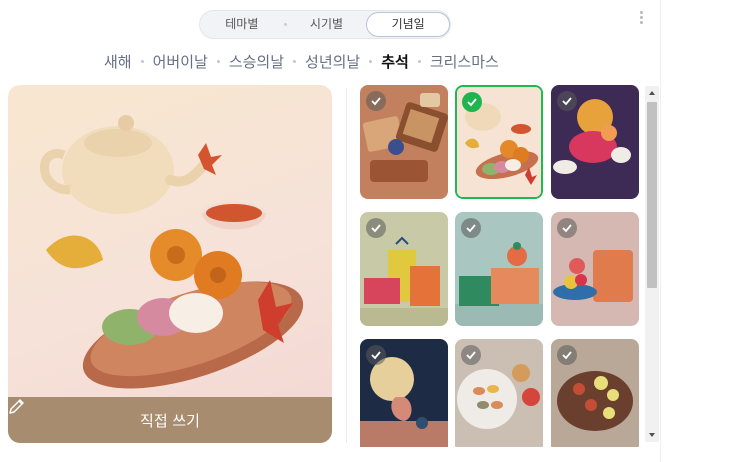  Describe the element at coordinates (118, 61) in the screenshot. I see `chip-new-year: 새해` at that location.